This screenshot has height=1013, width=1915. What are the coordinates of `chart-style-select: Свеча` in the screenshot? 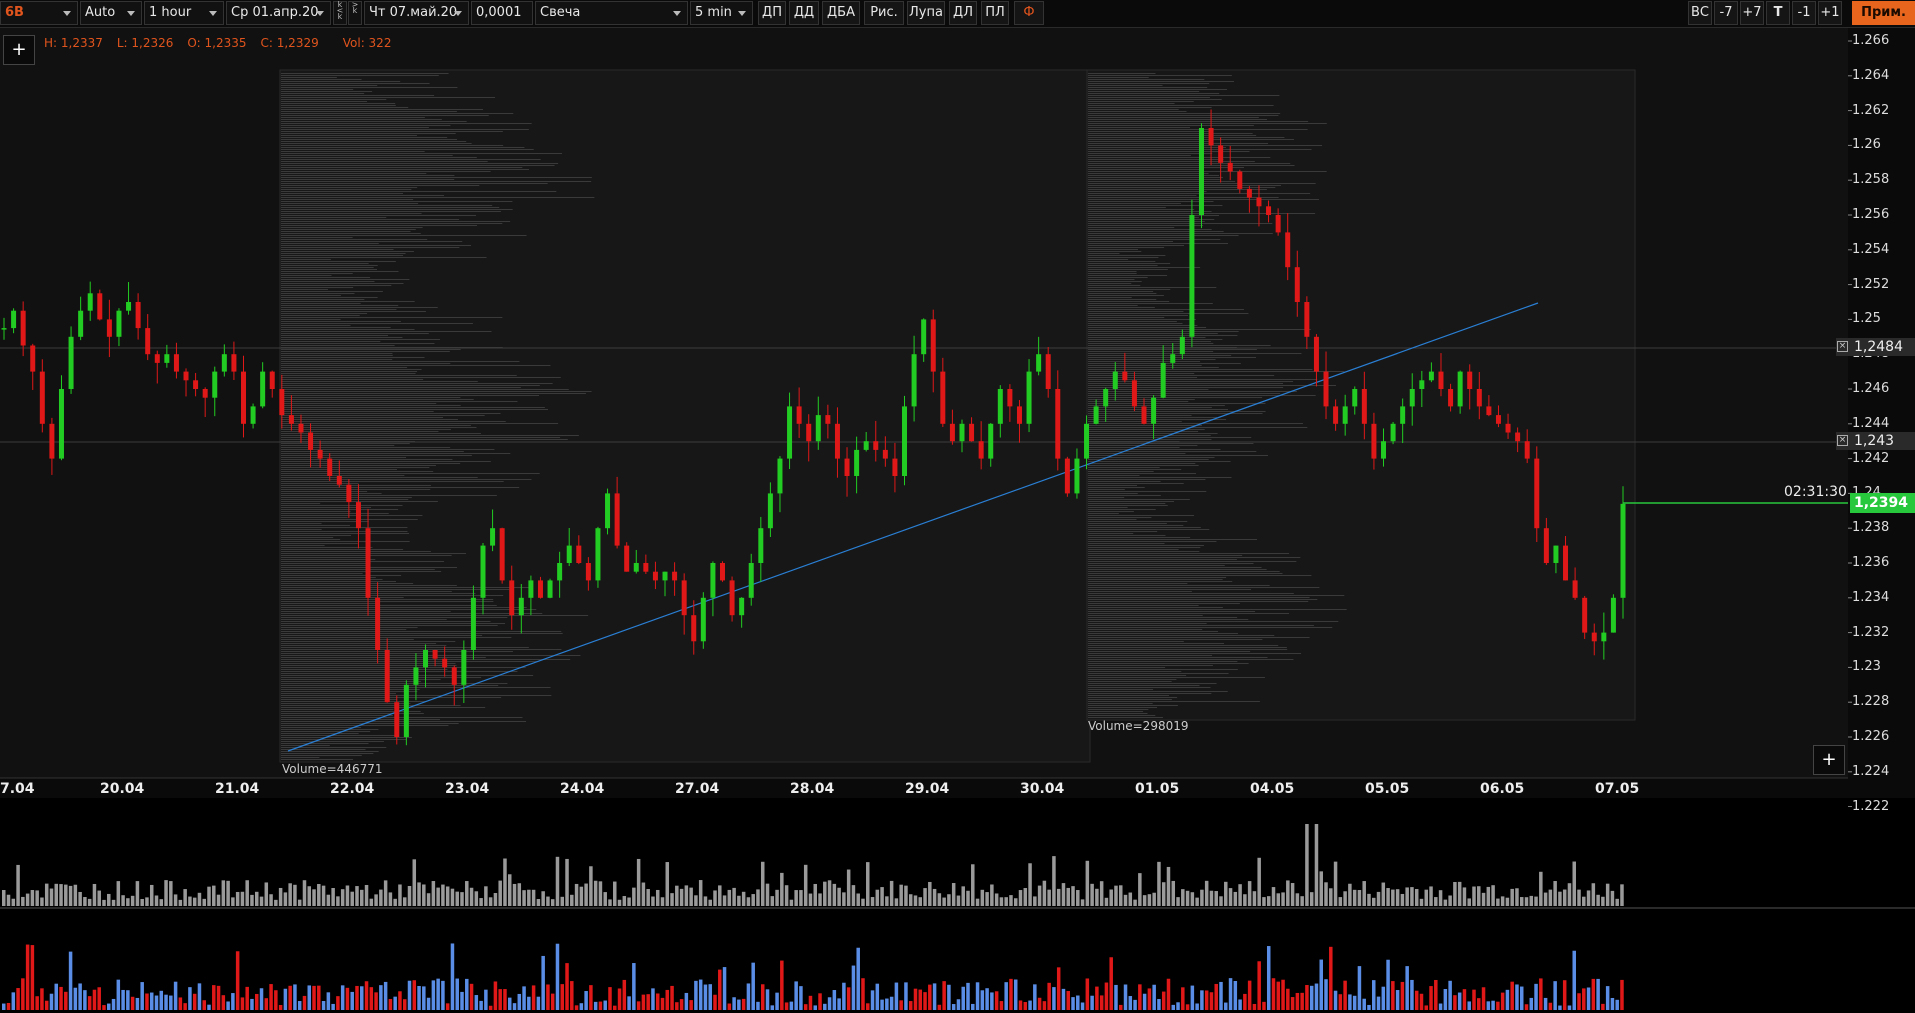 It's located at (611, 13).